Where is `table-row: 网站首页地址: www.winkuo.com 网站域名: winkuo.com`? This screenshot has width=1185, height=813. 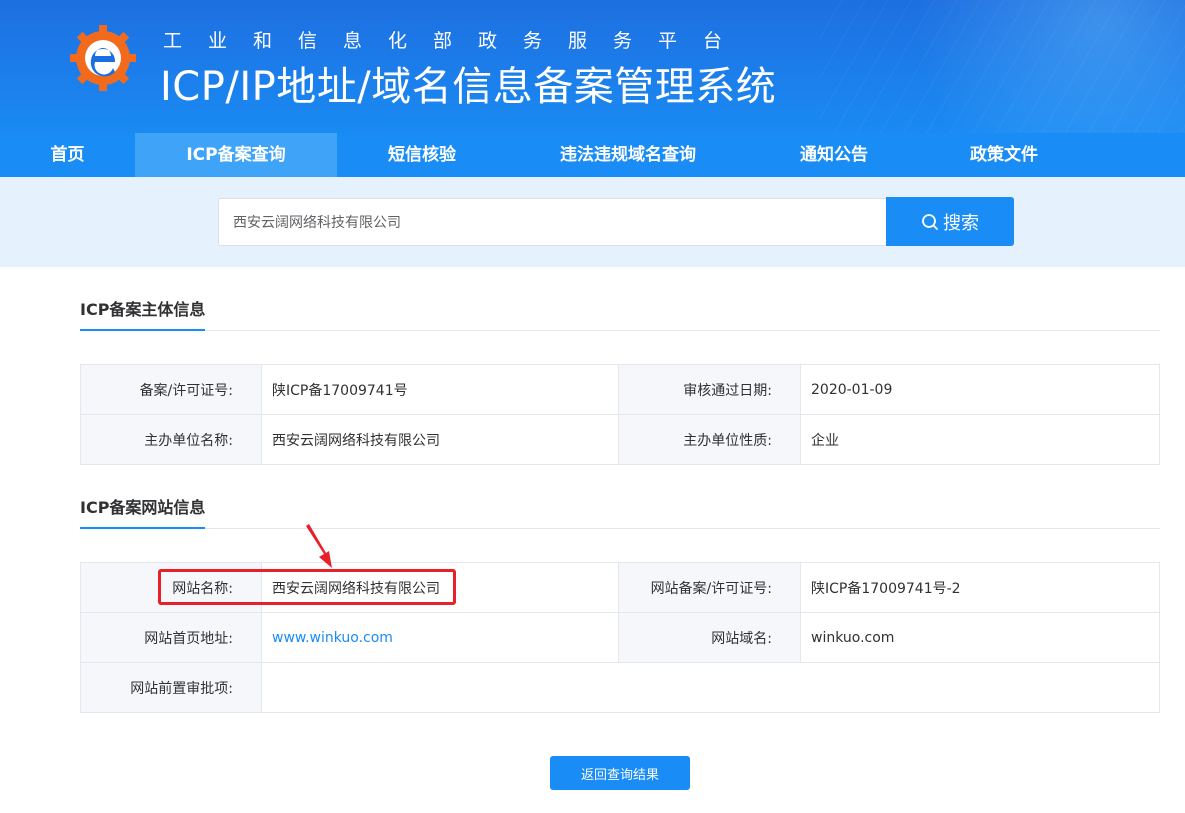
table-row: 网站首页地址: www.winkuo.com 网站域名: winkuo.com is located at coordinates (620, 637).